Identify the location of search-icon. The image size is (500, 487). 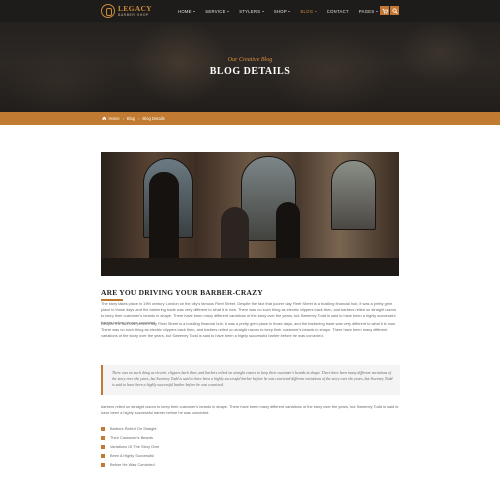
(394, 10).